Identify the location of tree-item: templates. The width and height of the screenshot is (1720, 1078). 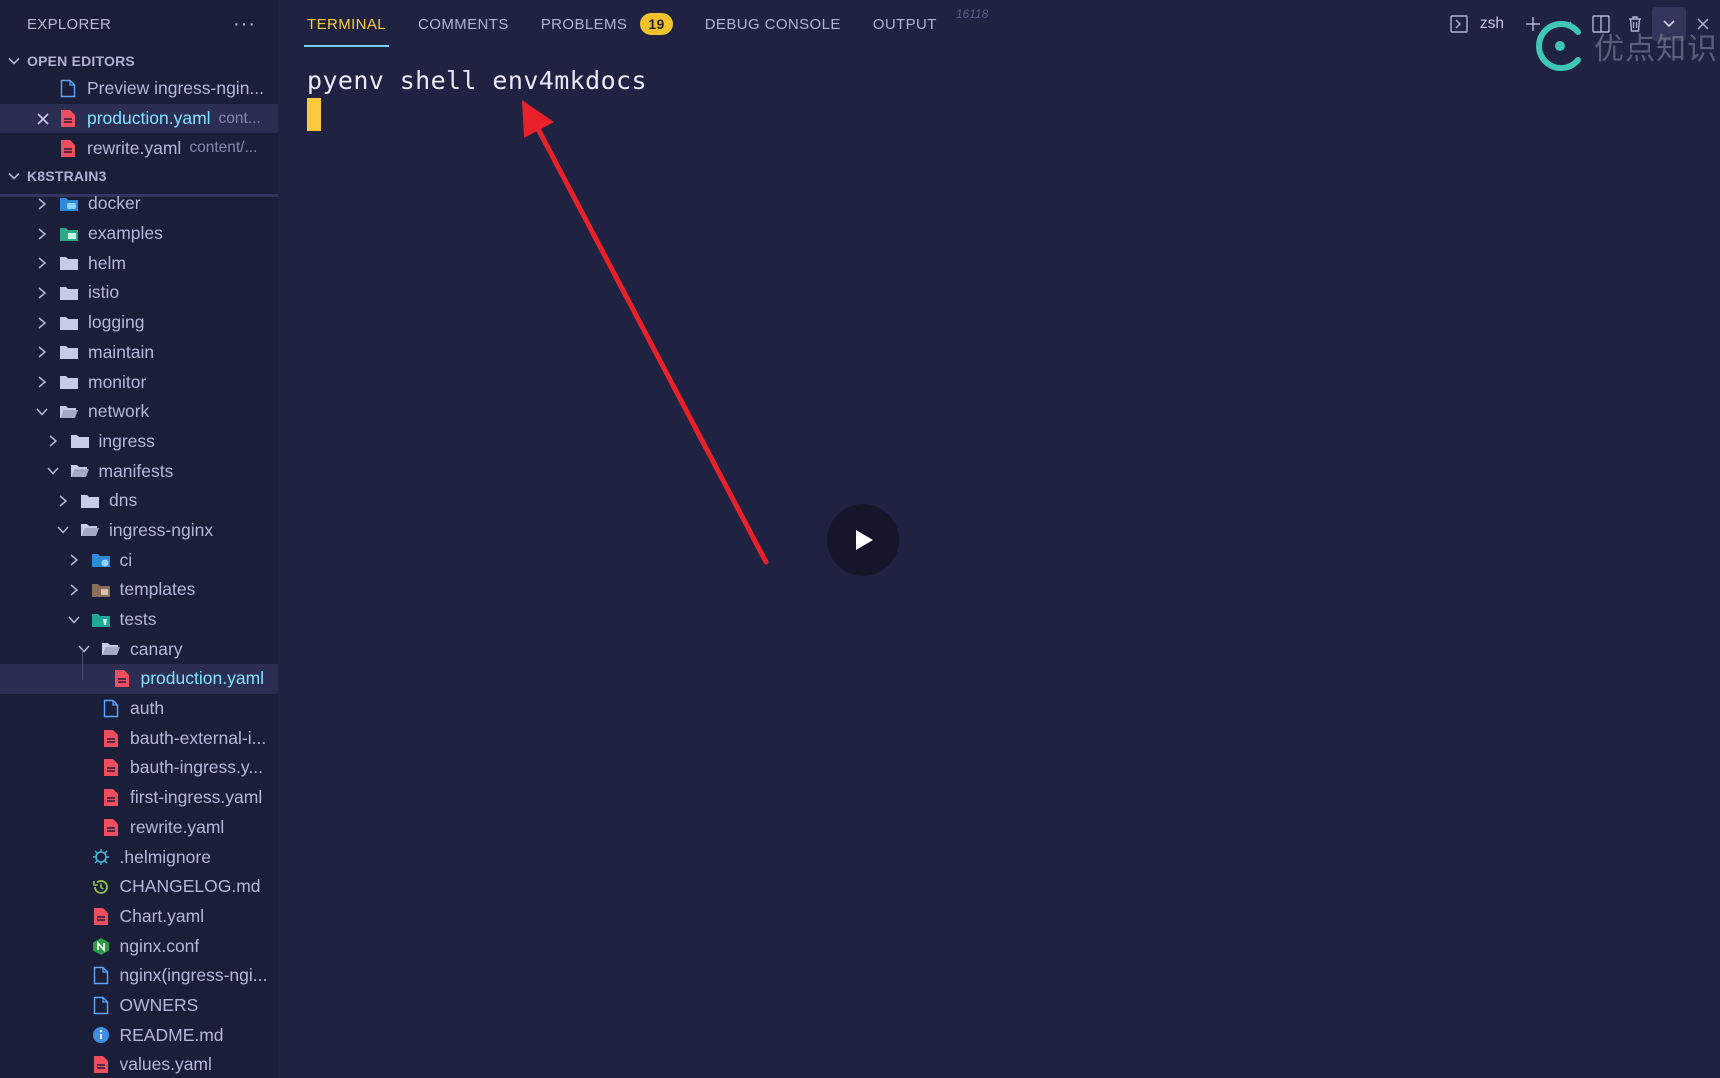
(139, 590).